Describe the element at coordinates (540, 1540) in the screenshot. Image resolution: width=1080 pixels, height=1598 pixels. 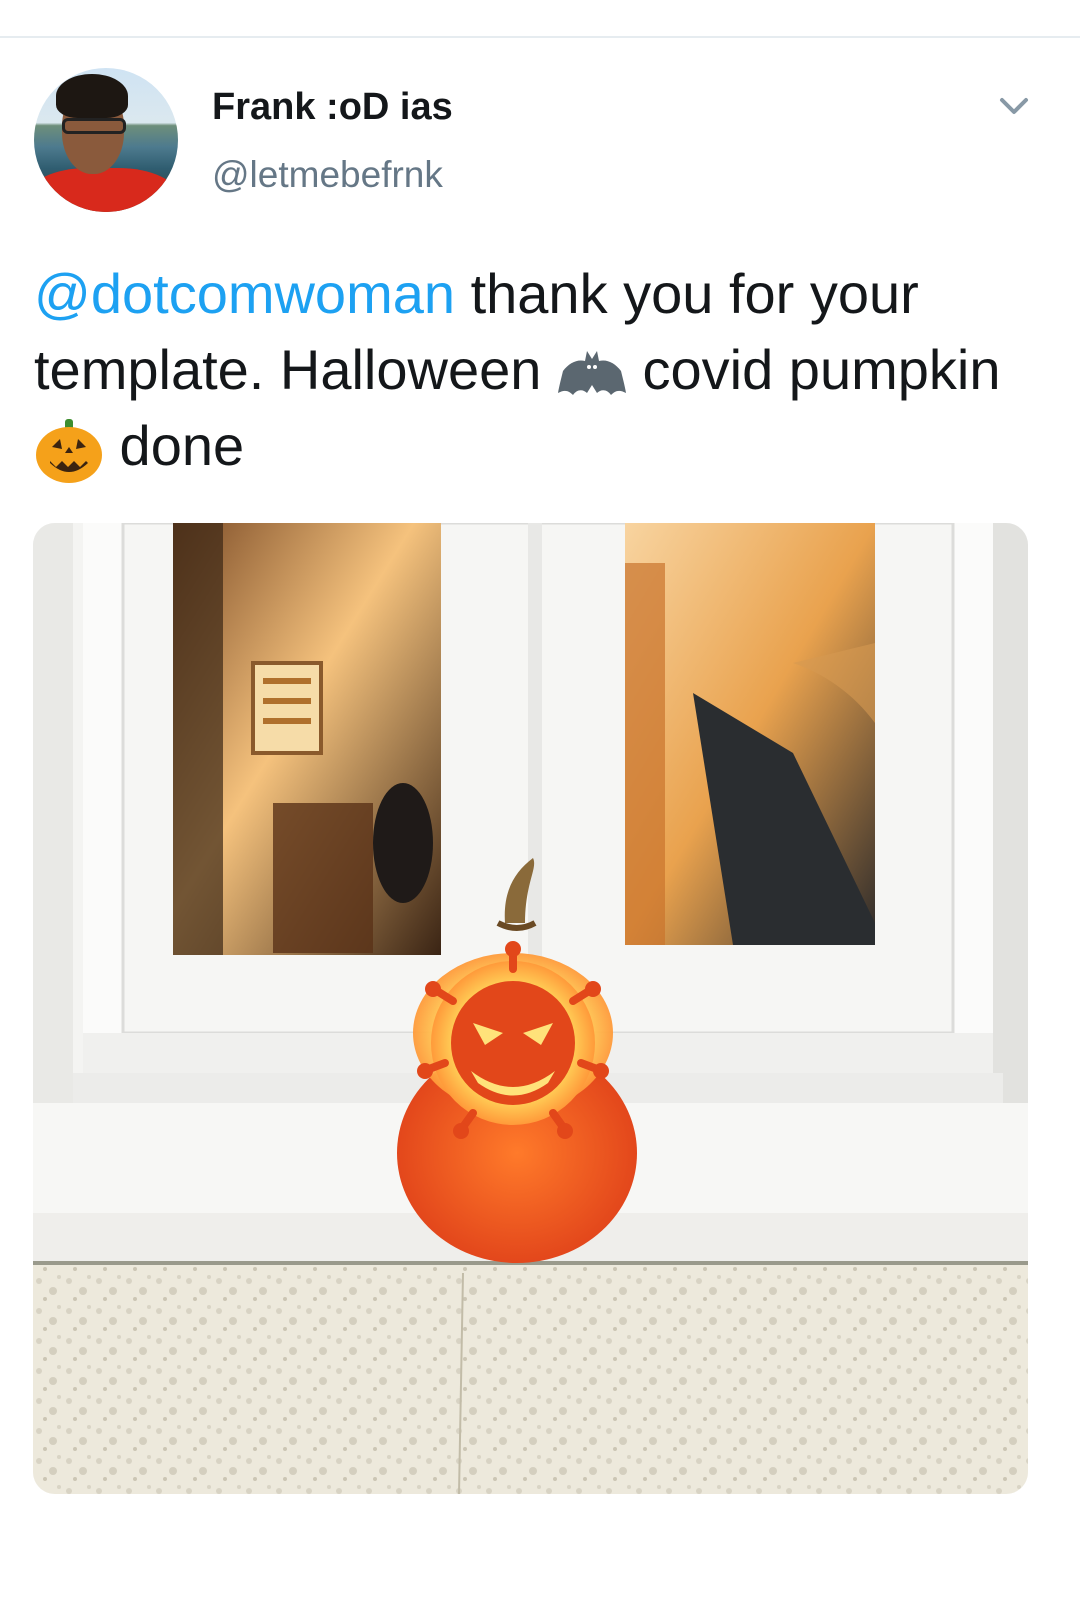
I see `tweet-meta-cutoff` at that location.